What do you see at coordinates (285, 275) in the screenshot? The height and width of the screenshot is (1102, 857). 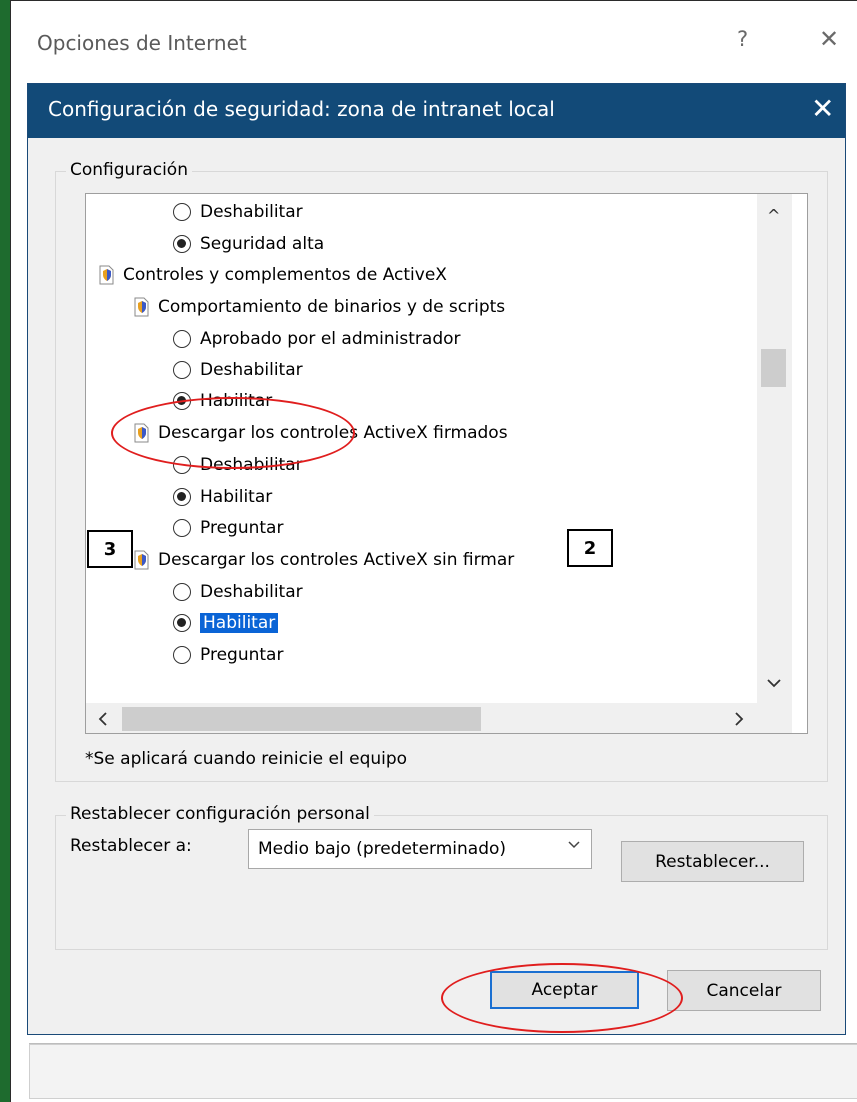 I see `setting-label: Controles y complementos de ActiveX` at bounding box center [285, 275].